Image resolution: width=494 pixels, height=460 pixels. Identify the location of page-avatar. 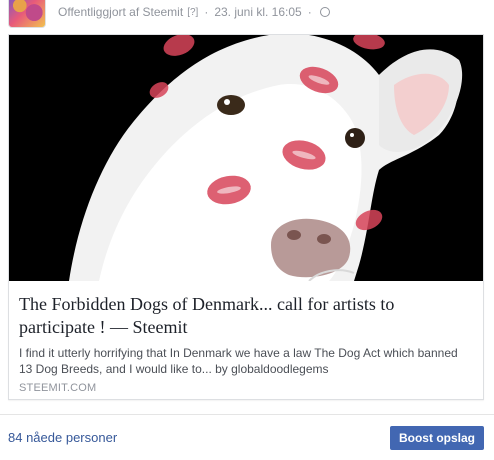
(27, 14).